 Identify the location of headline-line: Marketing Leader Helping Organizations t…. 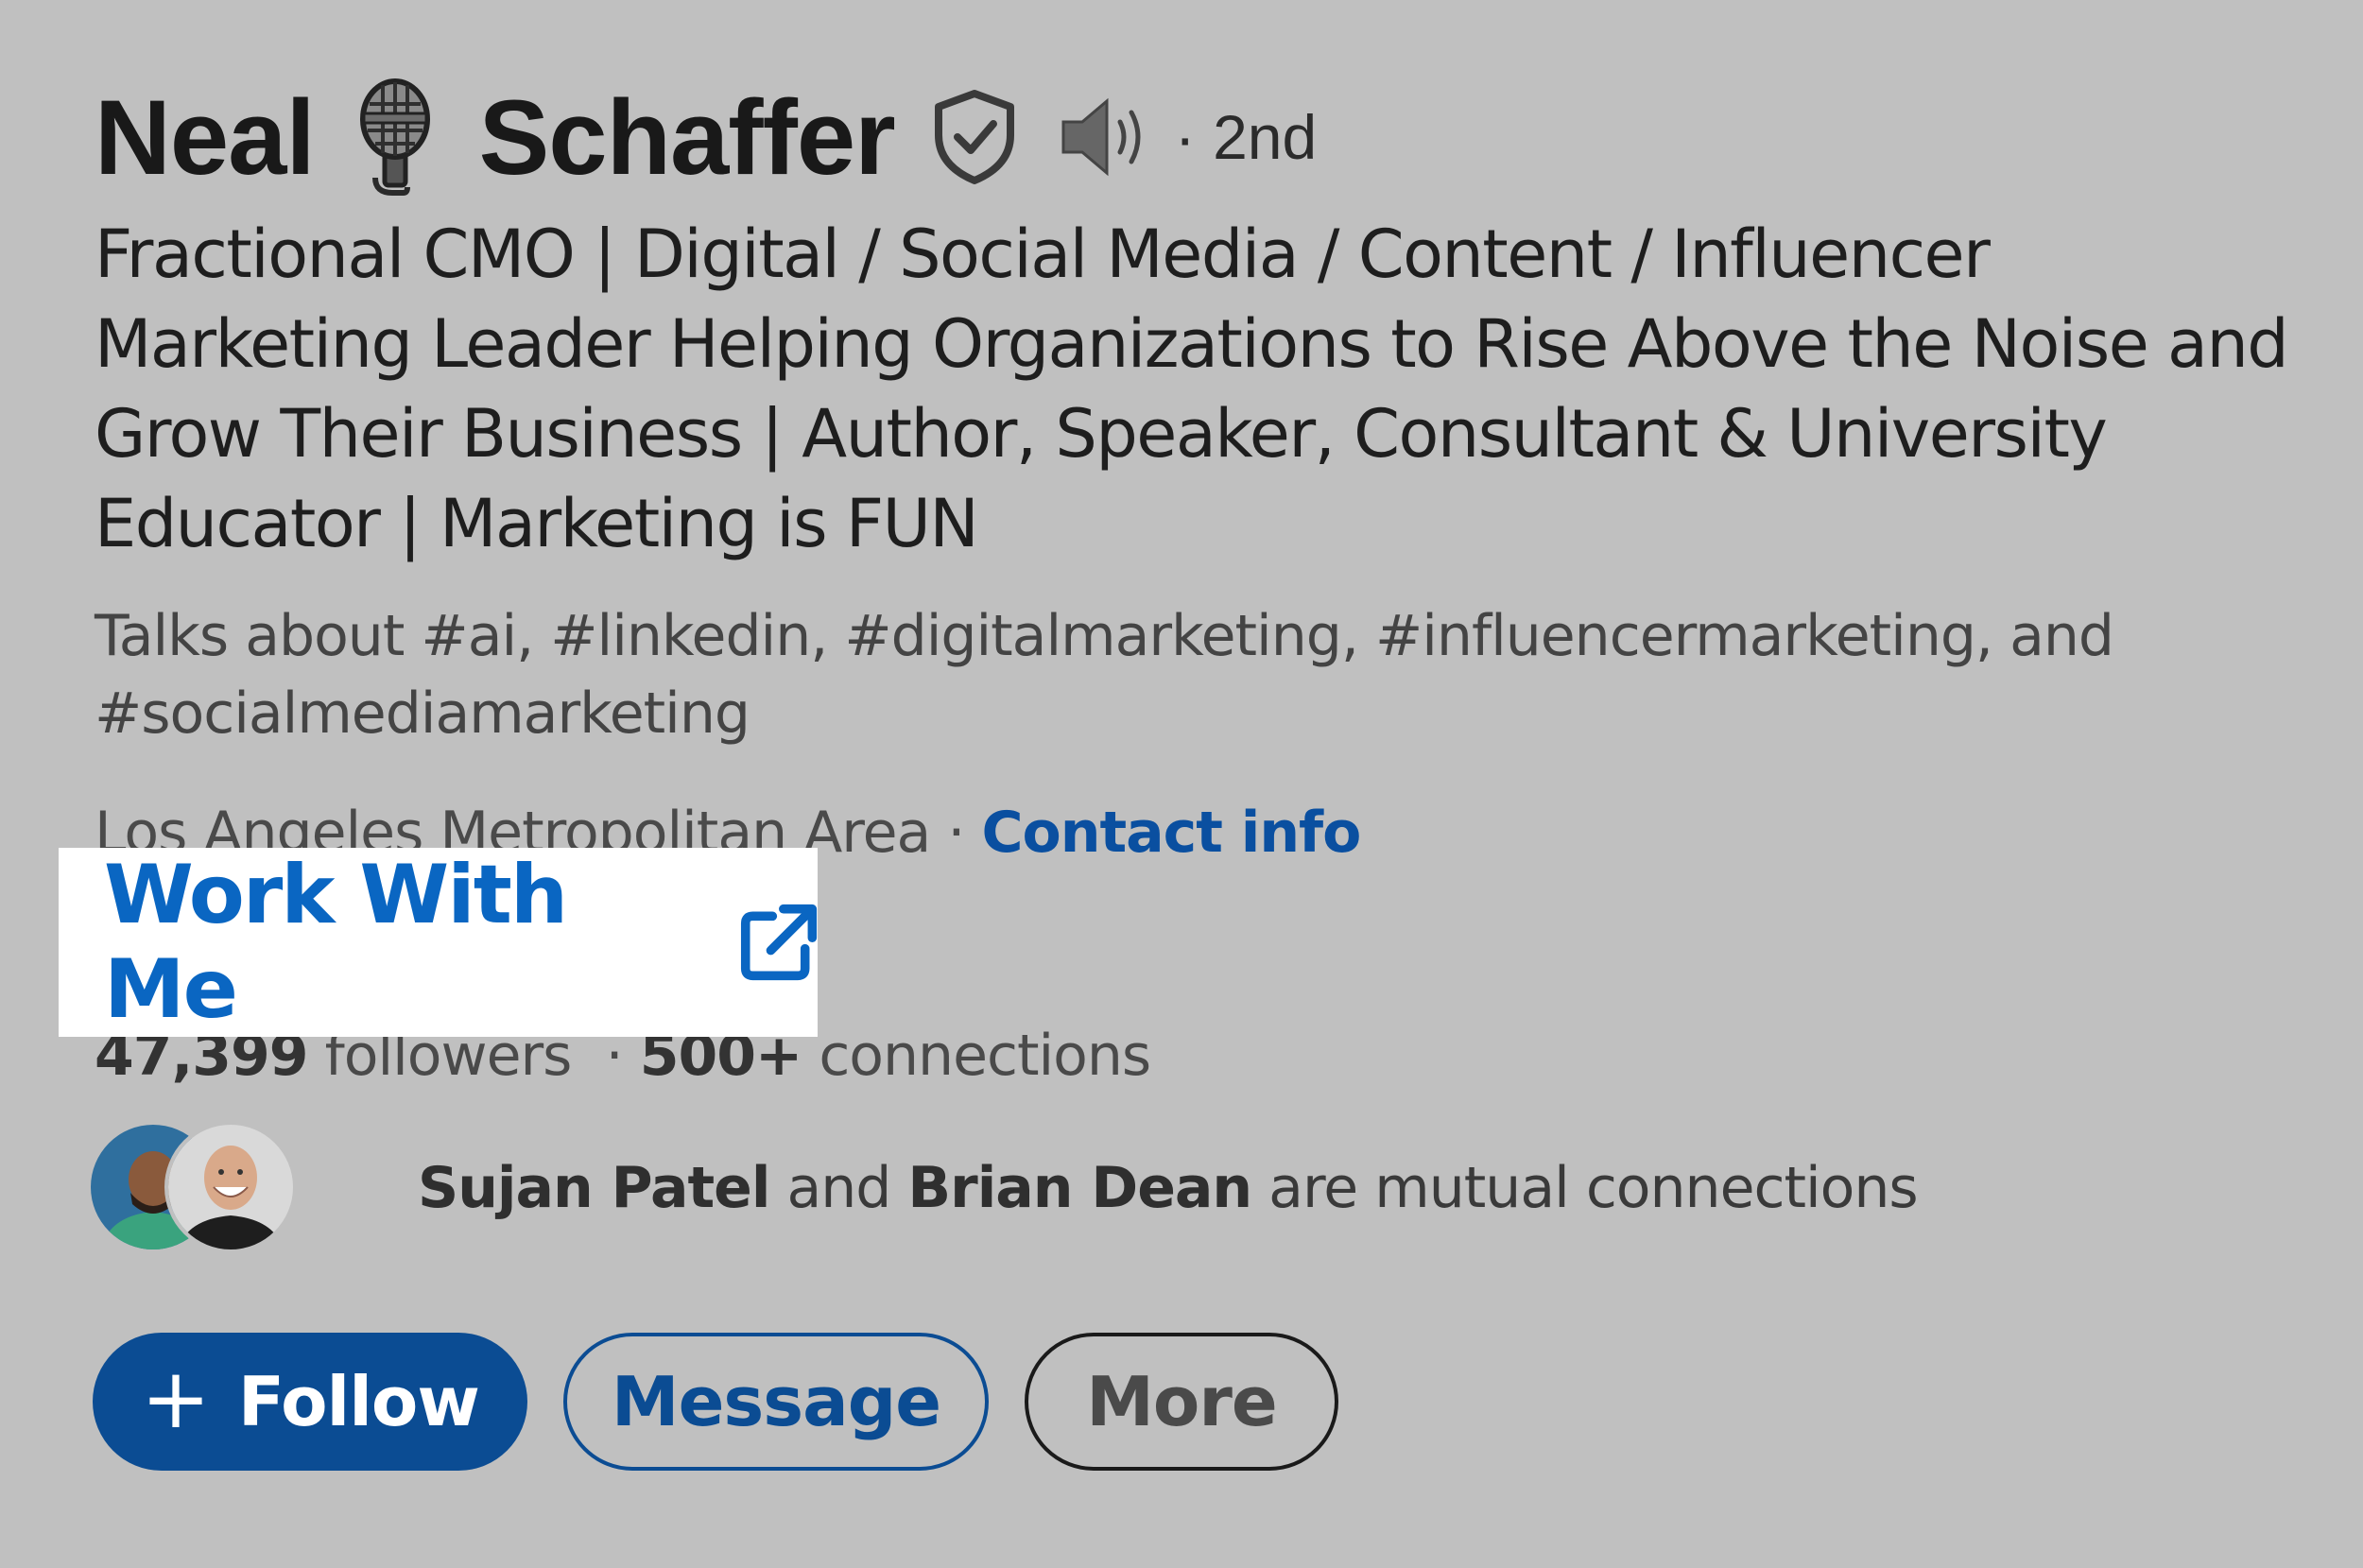
(1192, 344).